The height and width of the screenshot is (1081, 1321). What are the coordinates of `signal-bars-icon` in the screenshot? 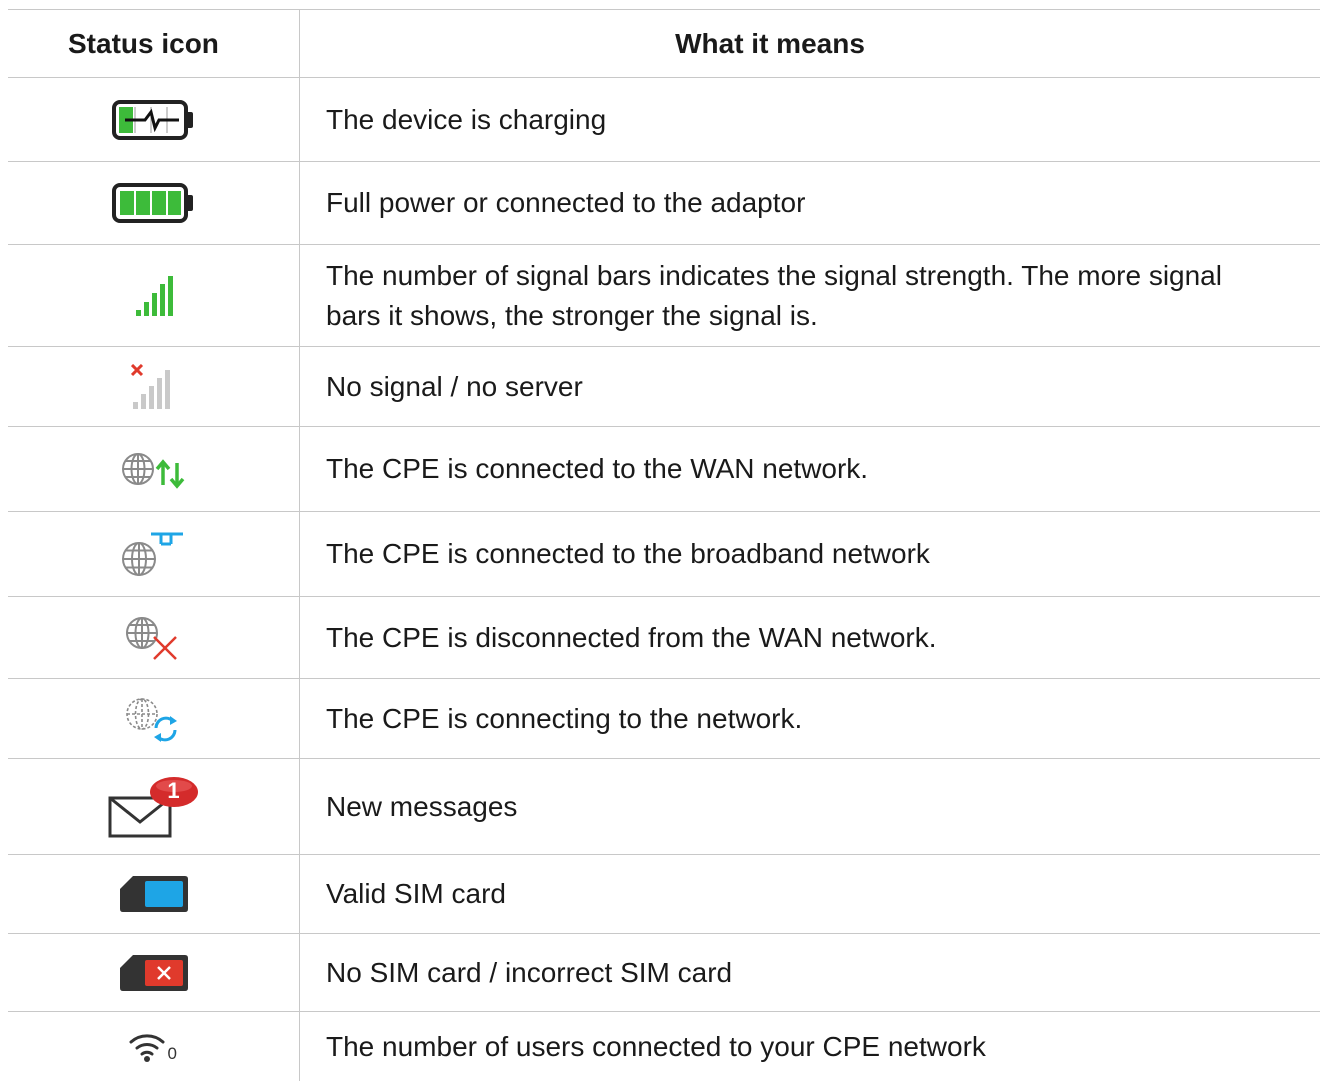 It's located at (154, 296).